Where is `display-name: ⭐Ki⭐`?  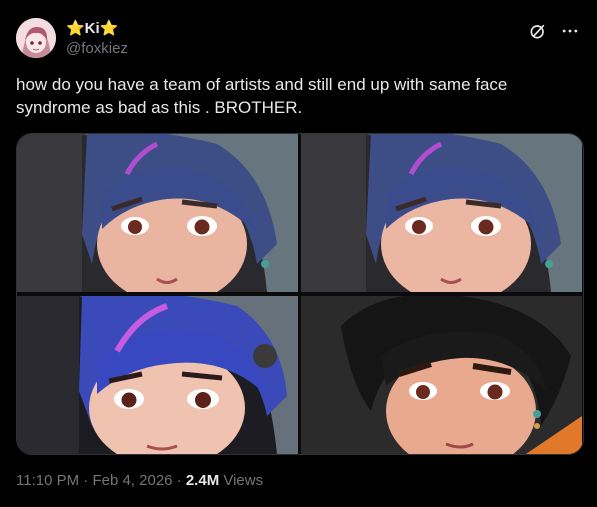
display-name: ⭐Ki⭐ is located at coordinates (97, 29).